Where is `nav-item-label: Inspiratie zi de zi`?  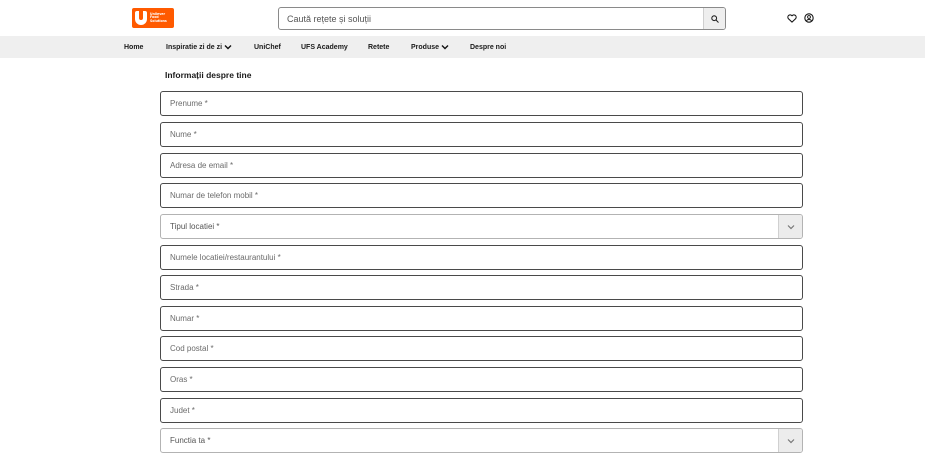 nav-item-label: Inspiratie zi de zi is located at coordinates (194, 47).